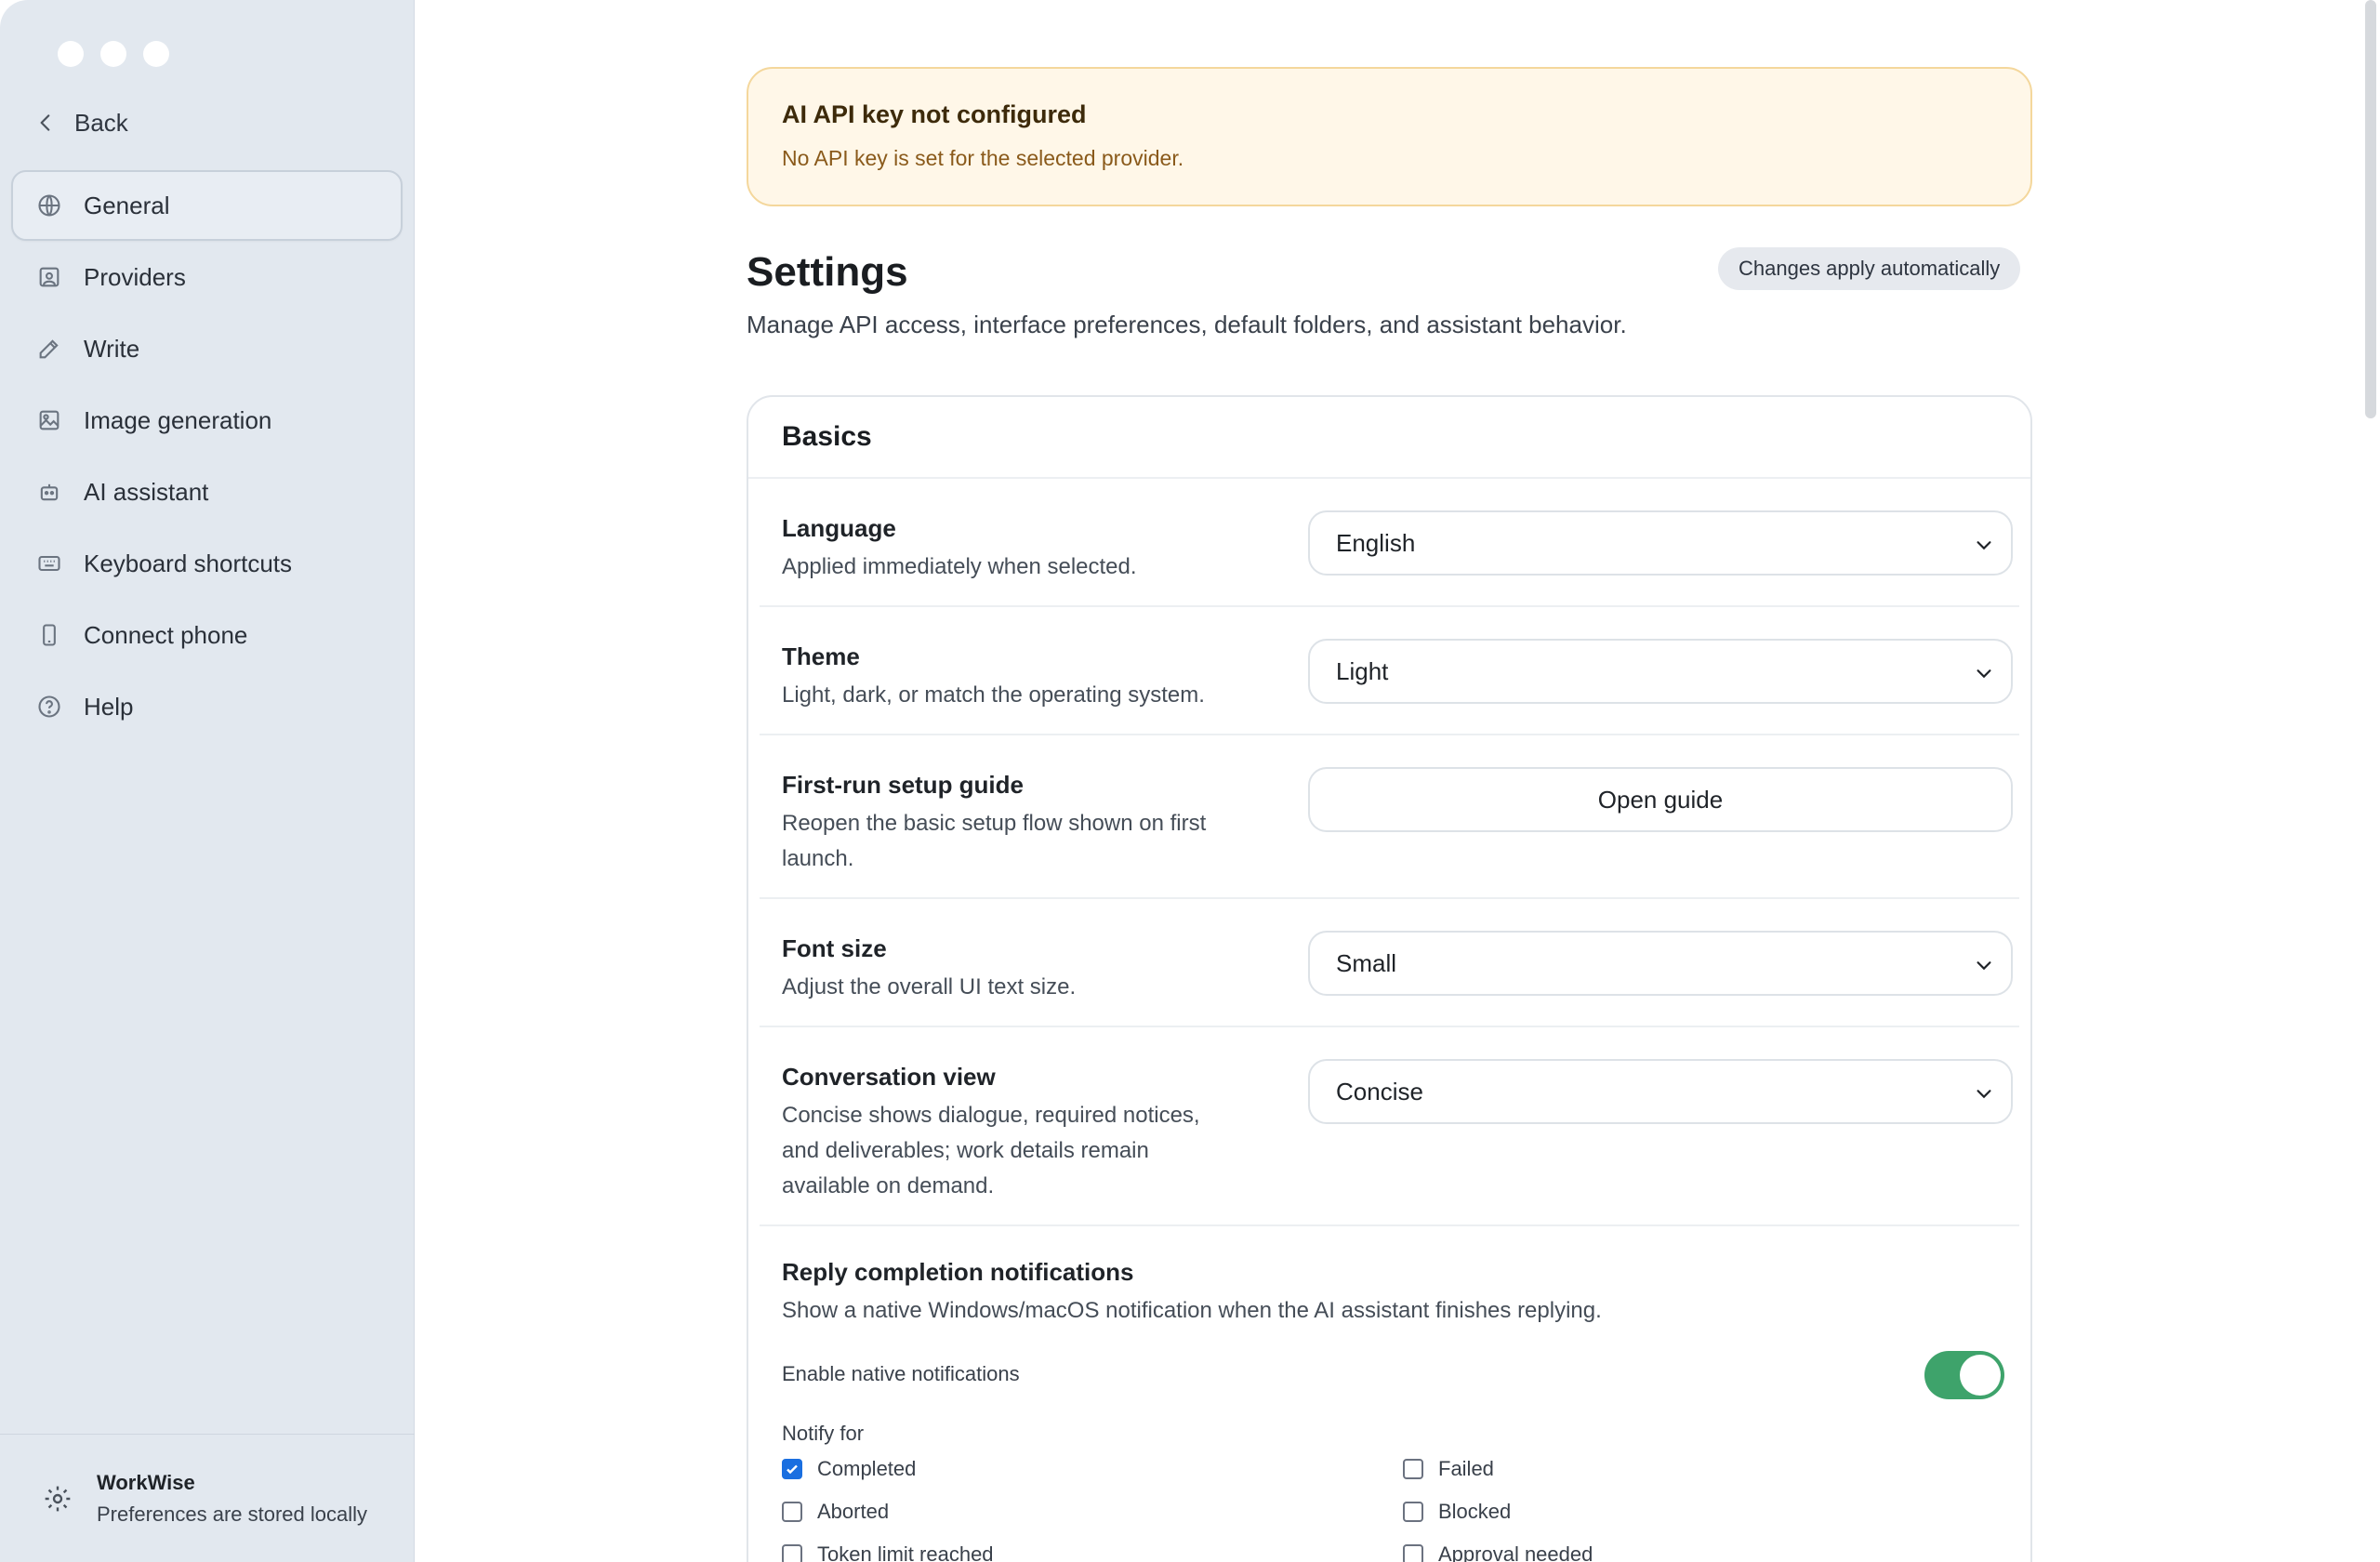 The image size is (2380, 1562). I want to click on language-desc: Applied immediately when selected., so click(959, 566).